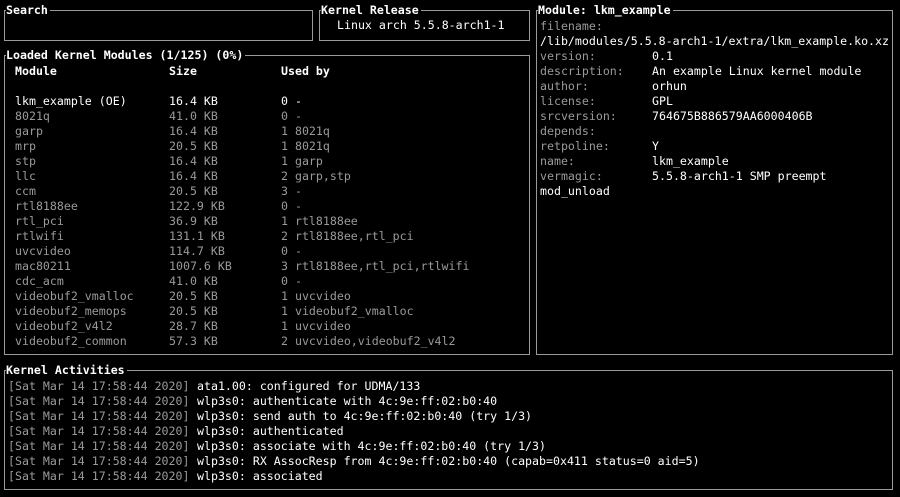 The width and height of the screenshot is (900, 497). What do you see at coordinates (71, 101) in the screenshot?
I see `module-name: lkm_example (OE)` at bounding box center [71, 101].